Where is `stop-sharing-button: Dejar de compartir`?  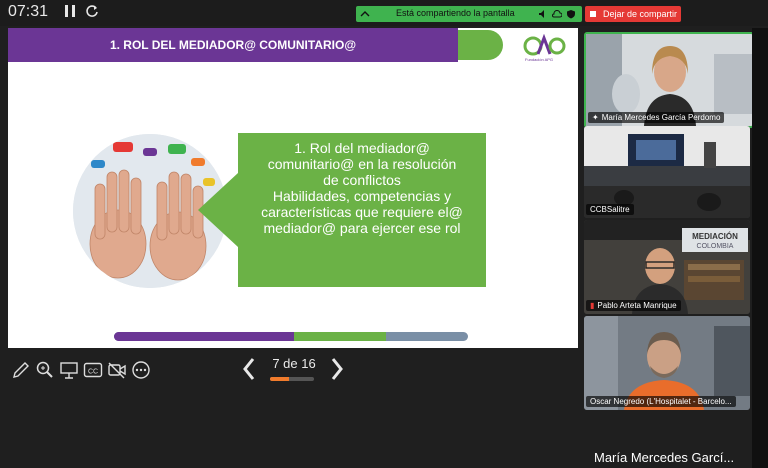 stop-sharing-button: Dejar de compartir is located at coordinates (633, 14).